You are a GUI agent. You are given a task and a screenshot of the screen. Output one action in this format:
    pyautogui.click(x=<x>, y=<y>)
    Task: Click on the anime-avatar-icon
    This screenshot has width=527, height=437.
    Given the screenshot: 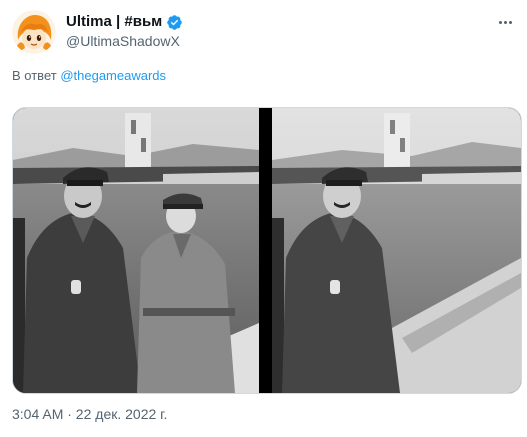 What is the action you would take?
    pyautogui.click(x=34, y=32)
    